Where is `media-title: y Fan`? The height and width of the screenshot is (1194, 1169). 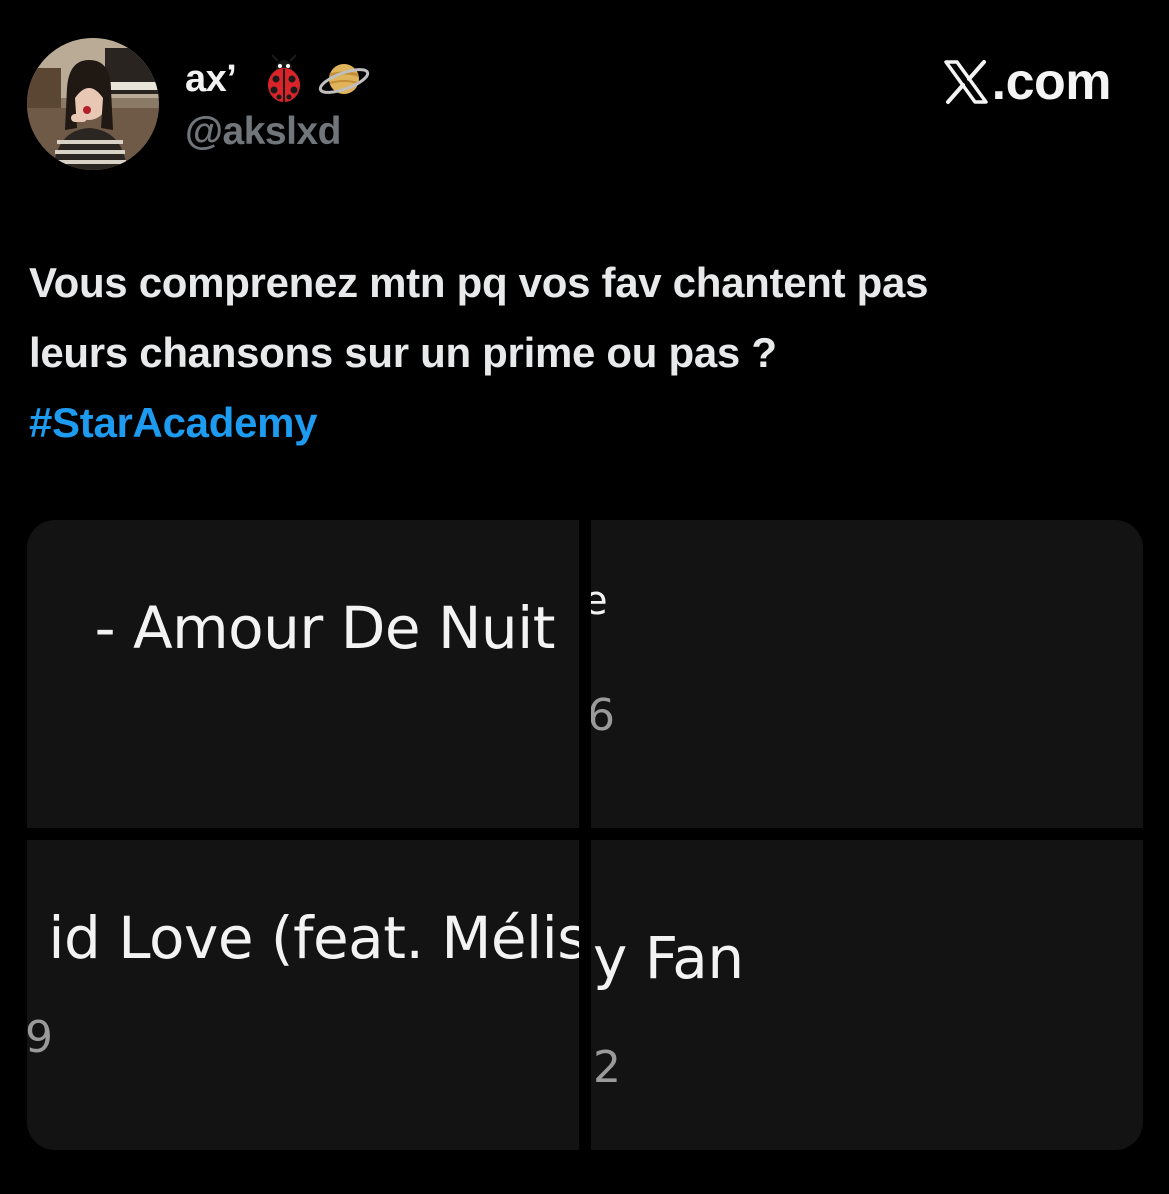 media-title: y Fan is located at coordinates (668, 958).